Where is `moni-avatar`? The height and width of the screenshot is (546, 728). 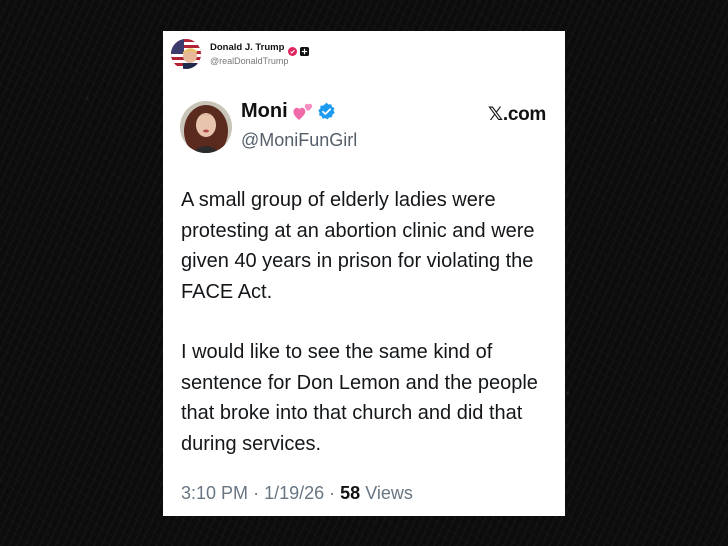
moni-avatar is located at coordinates (206, 127).